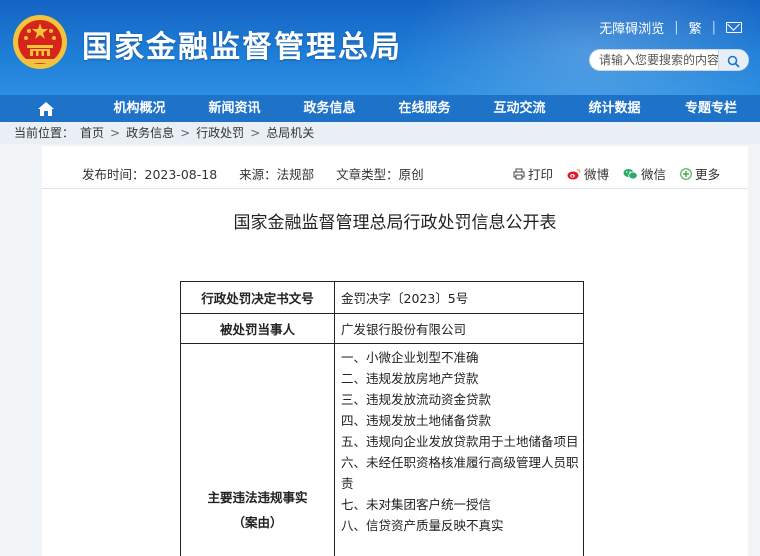 This screenshot has width=760, height=556. I want to click on wechat-share-button: 微信, so click(644, 173).